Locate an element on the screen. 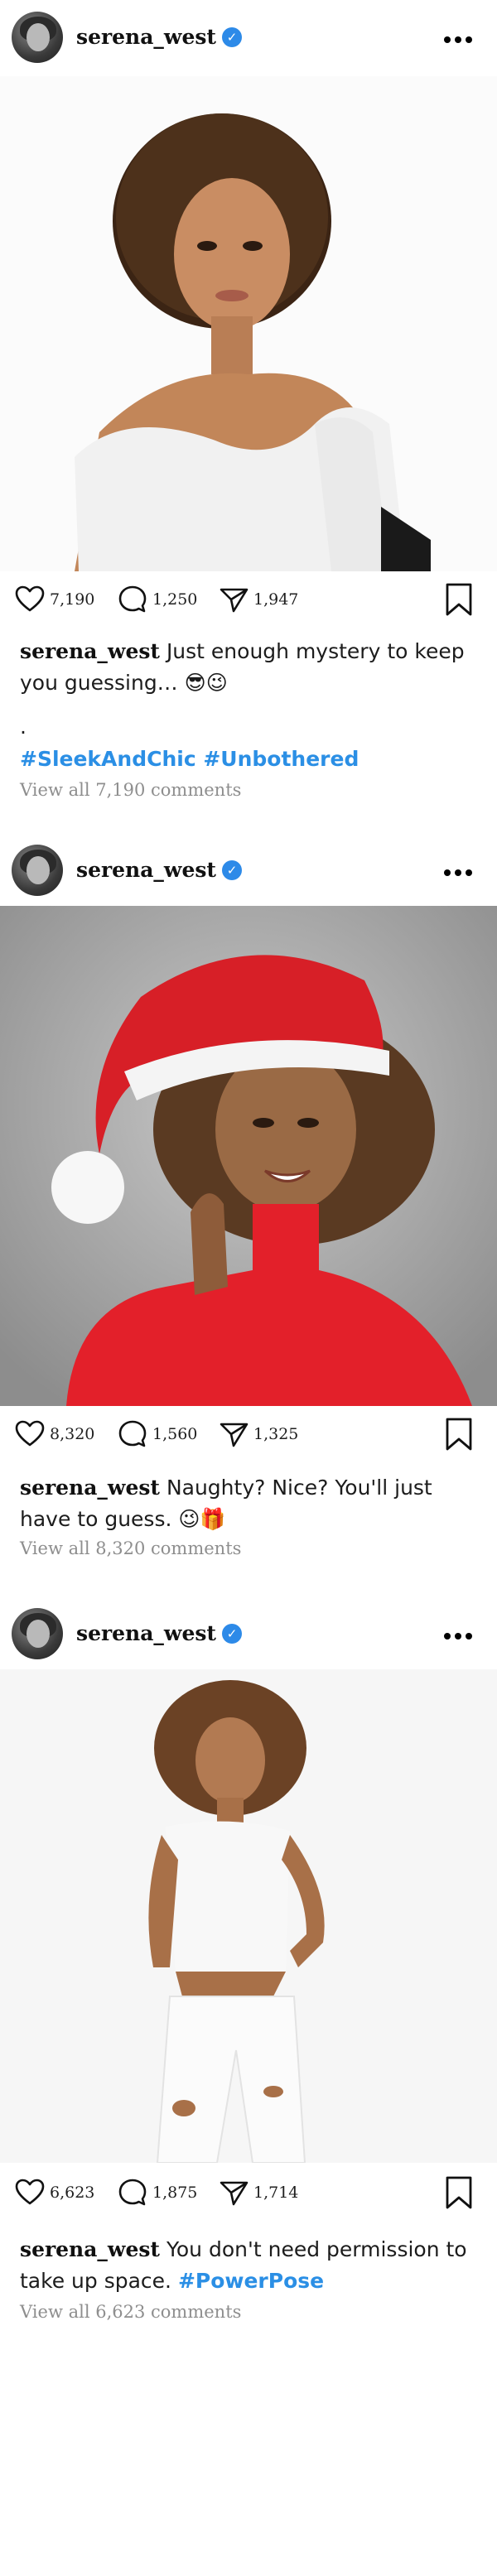  like-action: 8,320 is located at coordinates (54, 1434).